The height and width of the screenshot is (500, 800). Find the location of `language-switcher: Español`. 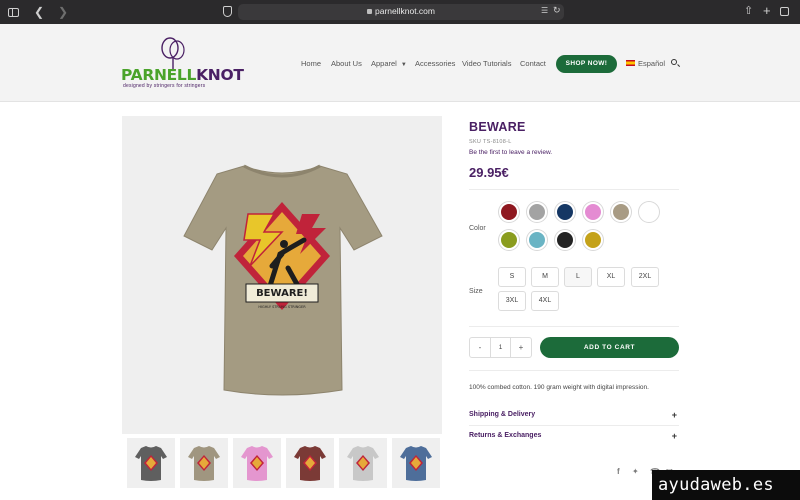

language-switcher: Español is located at coordinates (645, 63).